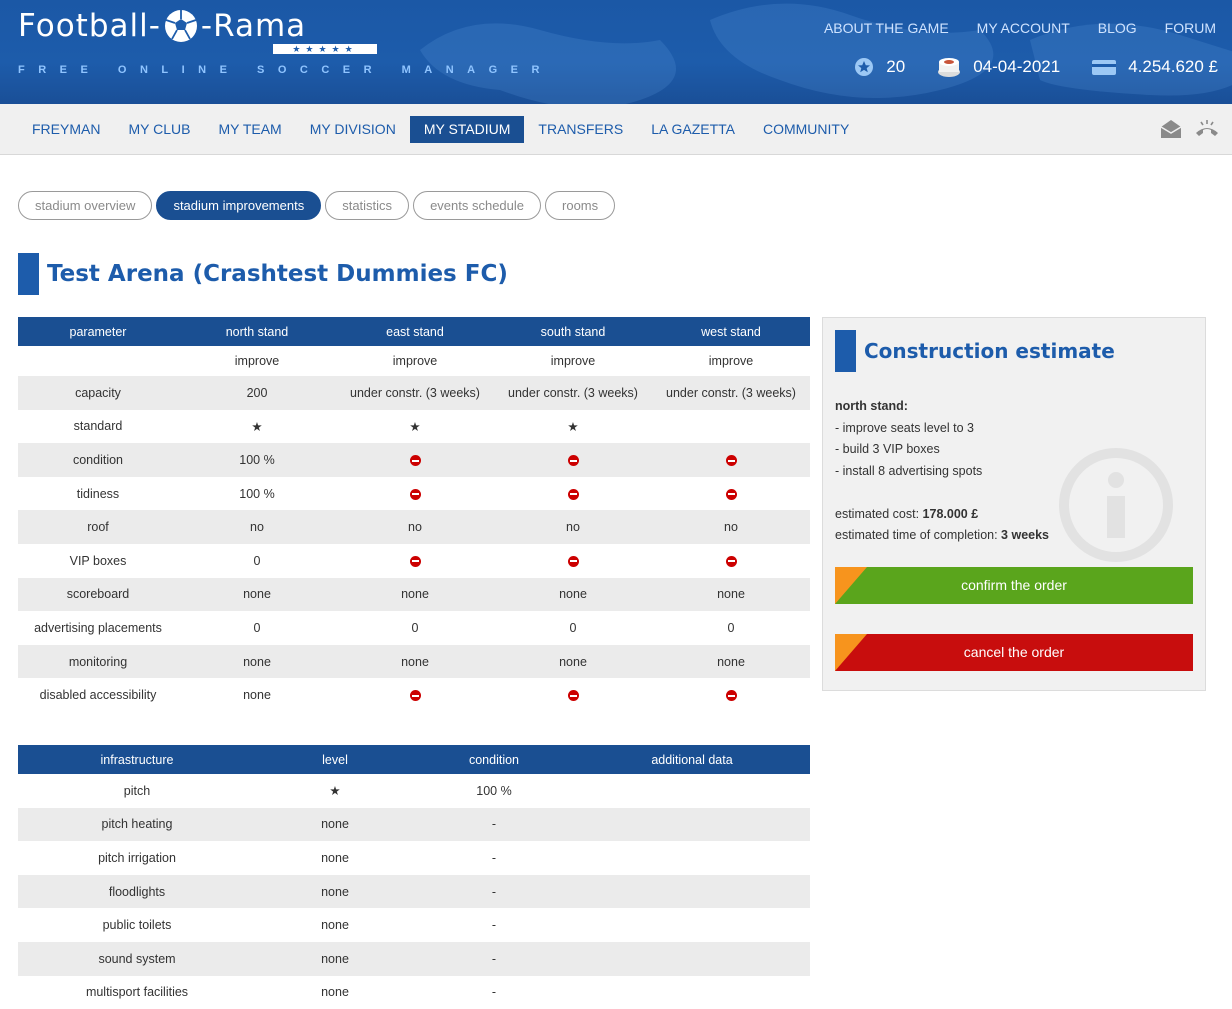  Describe the element at coordinates (949, 67) in the screenshot. I see `calendar-icon` at that location.